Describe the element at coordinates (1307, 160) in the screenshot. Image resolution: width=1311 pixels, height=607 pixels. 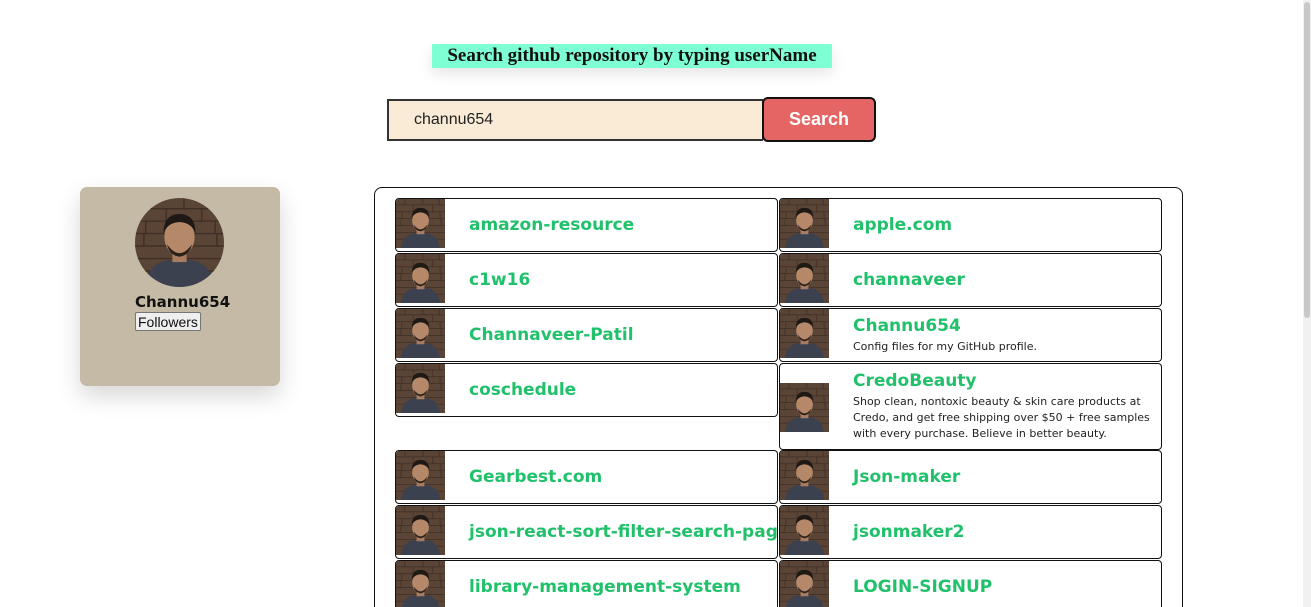
I see `scrollbar-thumb` at that location.